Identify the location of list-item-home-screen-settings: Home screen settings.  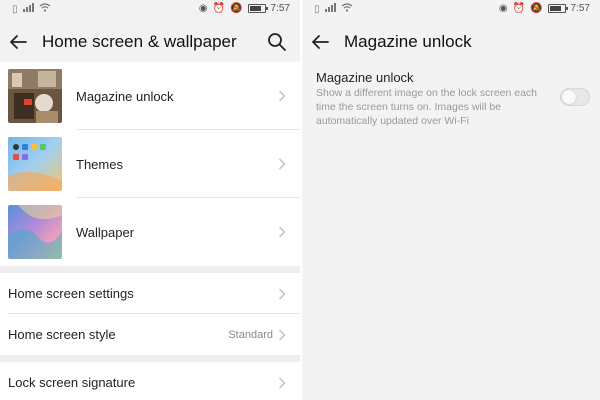
(150, 293).